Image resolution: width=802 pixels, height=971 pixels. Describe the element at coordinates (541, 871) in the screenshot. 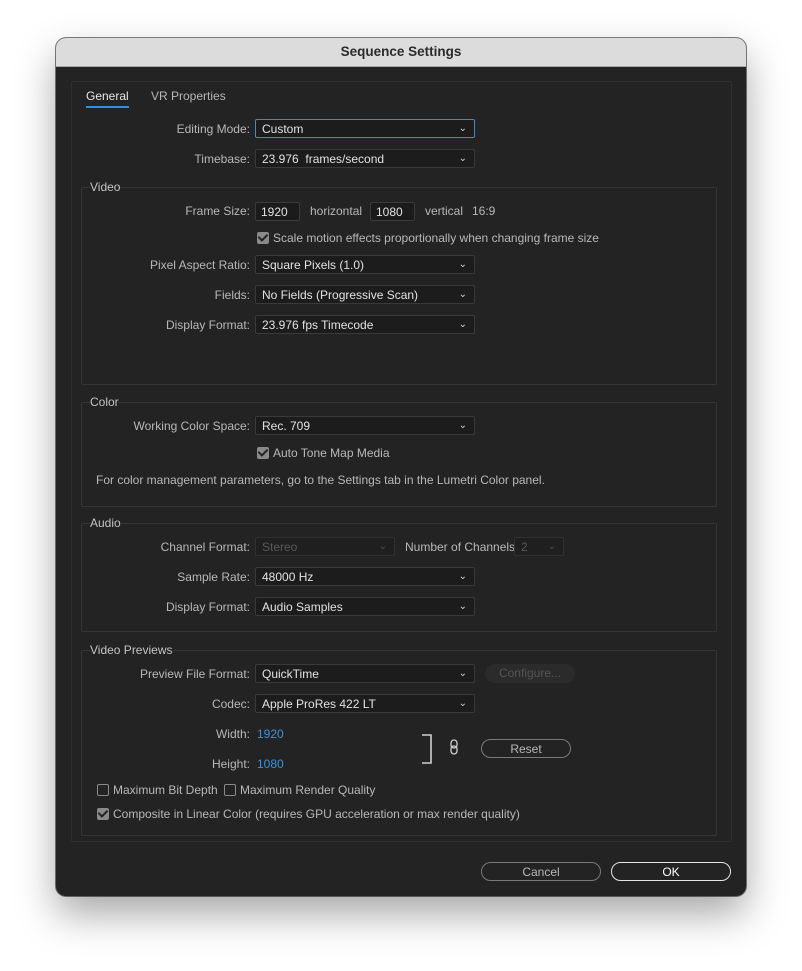

I see `cancel-button: Cancel` at that location.